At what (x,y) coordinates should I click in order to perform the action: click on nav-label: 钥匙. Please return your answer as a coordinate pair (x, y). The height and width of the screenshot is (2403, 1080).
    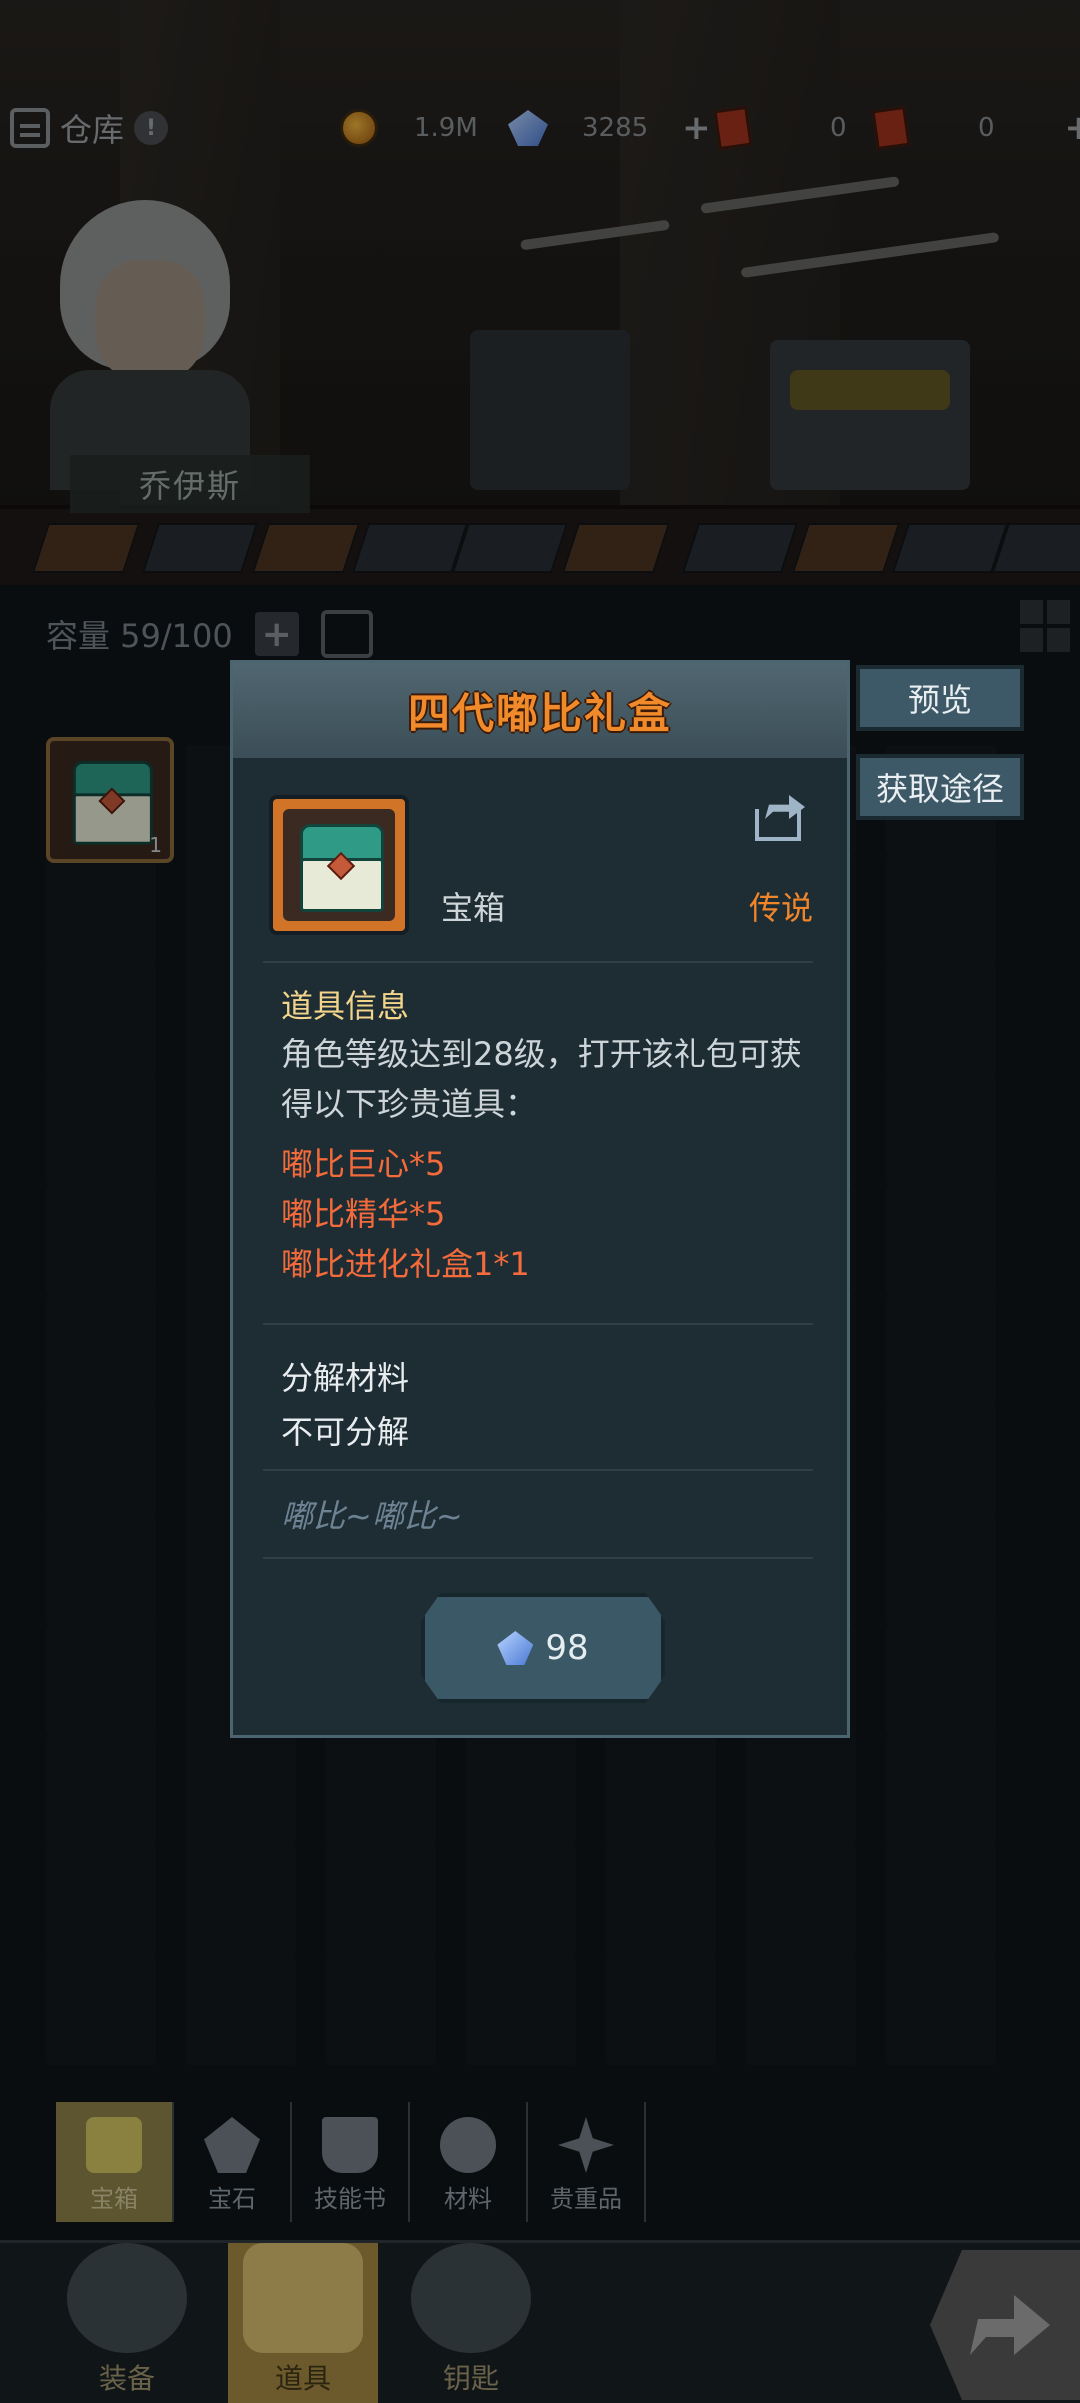
    Looking at the image, I should click on (470, 2378).